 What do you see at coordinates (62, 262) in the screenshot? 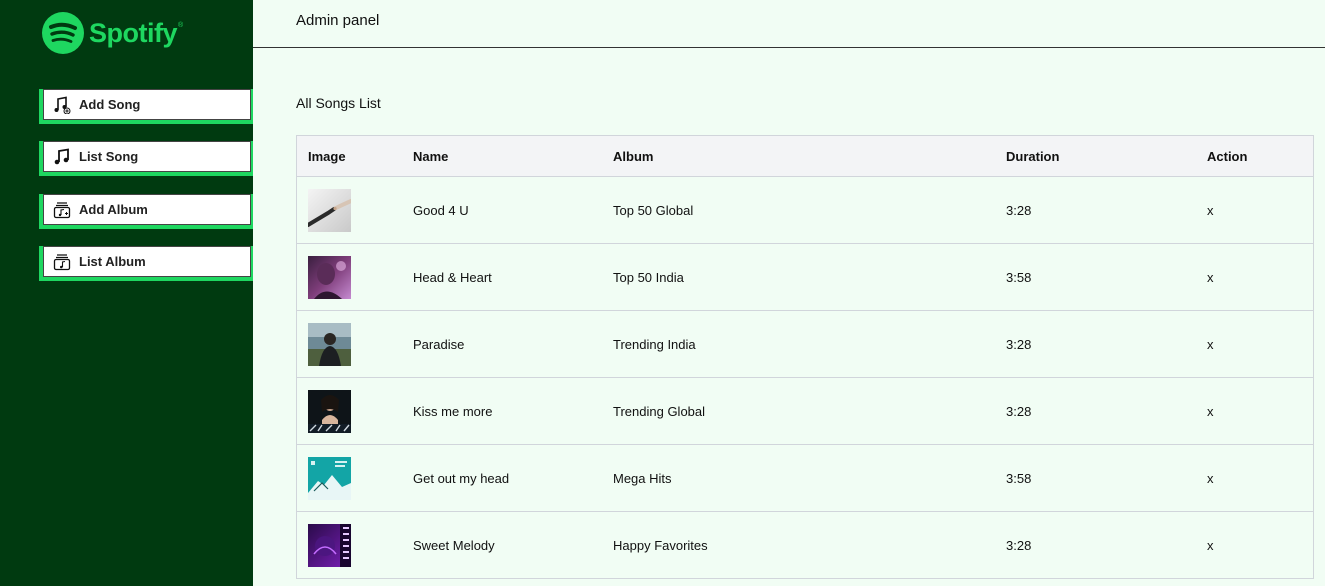
I see `album-list-icon` at bounding box center [62, 262].